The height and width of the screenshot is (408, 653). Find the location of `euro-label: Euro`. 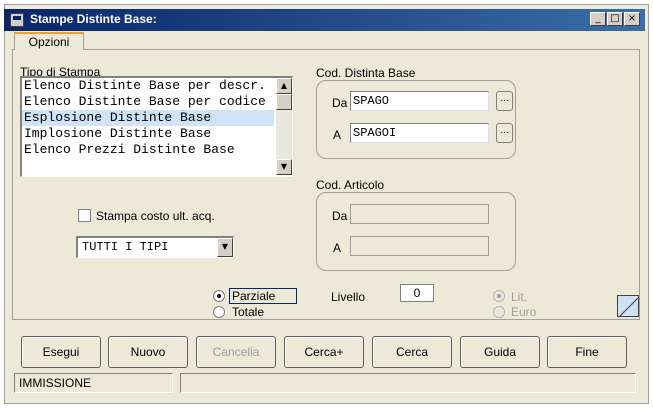

euro-label: Euro is located at coordinates (524, 312).